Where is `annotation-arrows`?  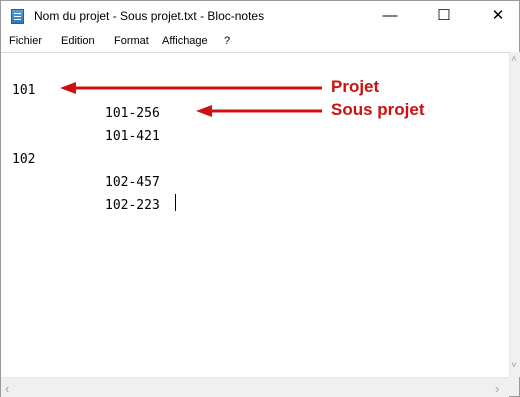 annotation-arrows is located at coordinates (191, 99).